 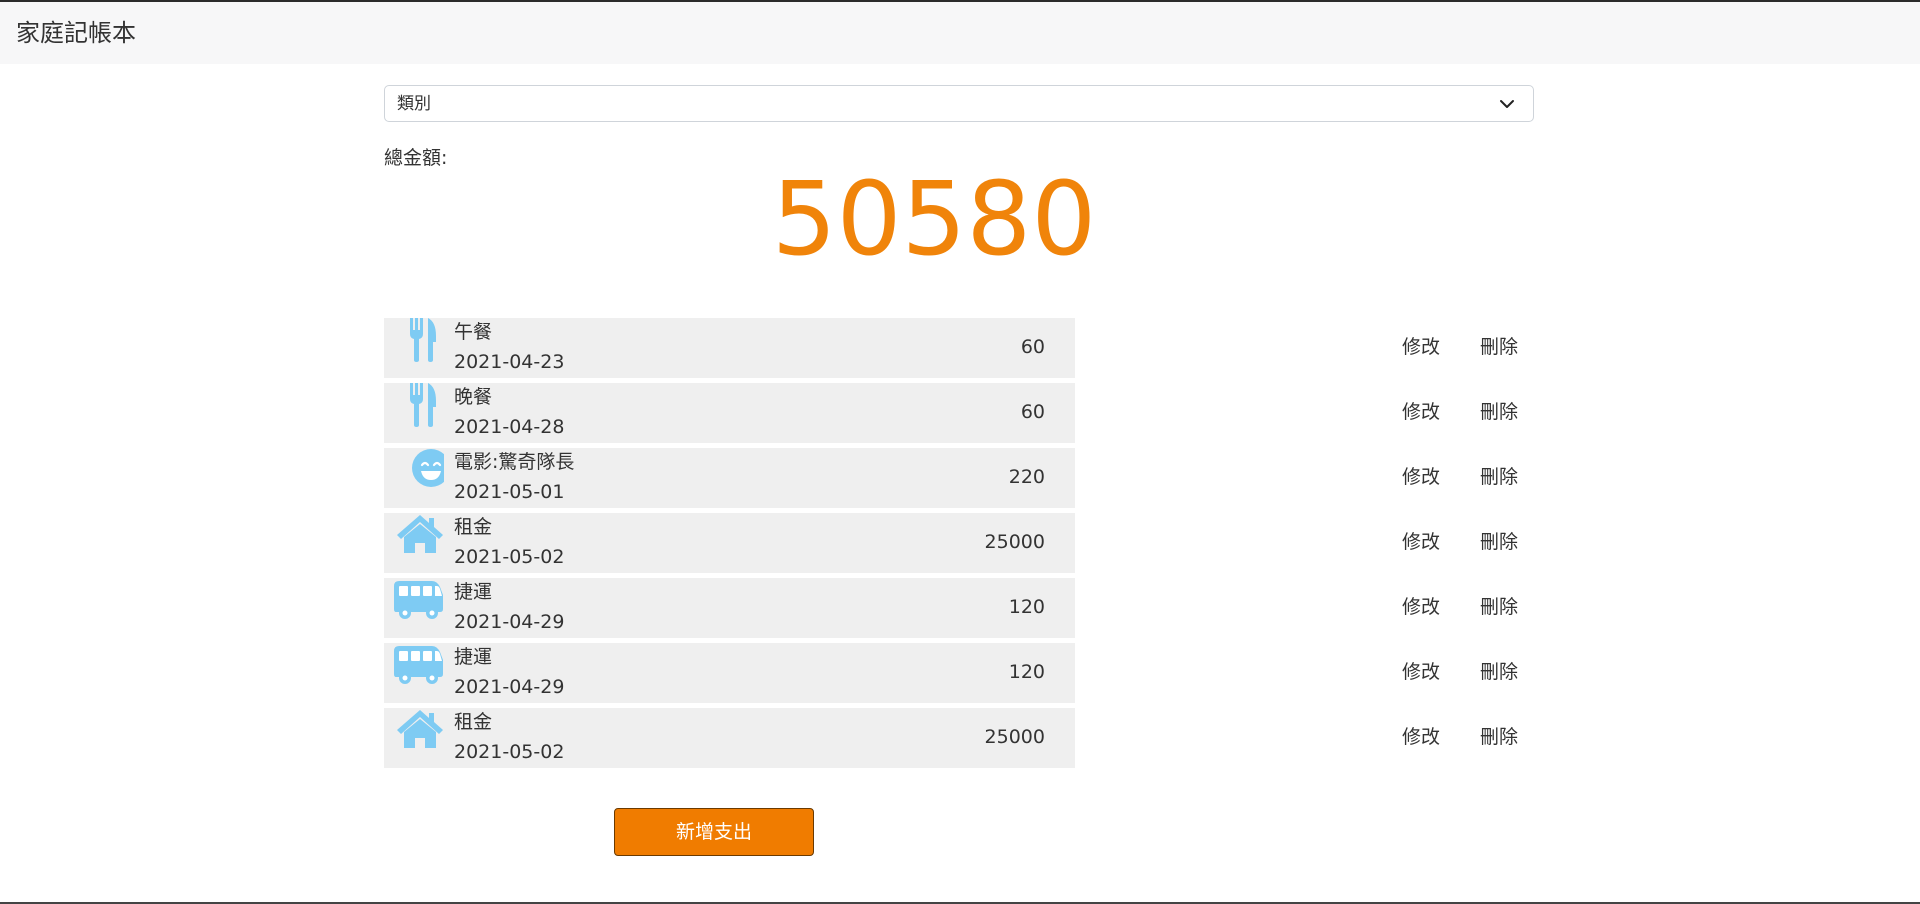 I want to click on expense-row: 晚餐 2021-04-28 60 修改 刪除, so click(x=952, y=413).